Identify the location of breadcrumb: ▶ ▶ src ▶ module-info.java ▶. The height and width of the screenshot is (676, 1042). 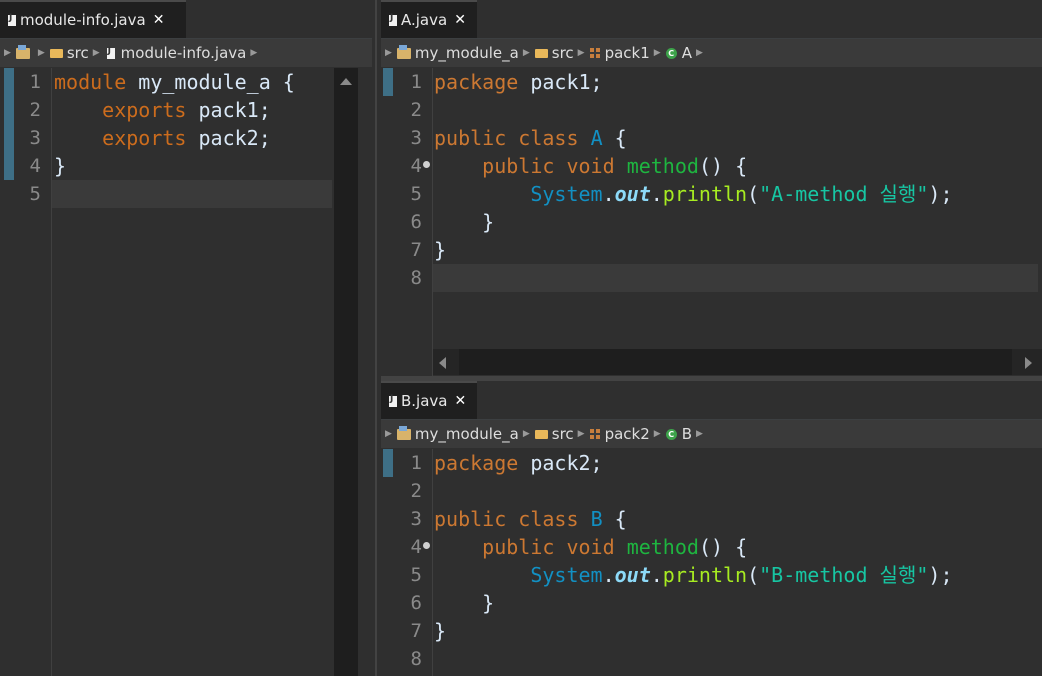
(186, 53).